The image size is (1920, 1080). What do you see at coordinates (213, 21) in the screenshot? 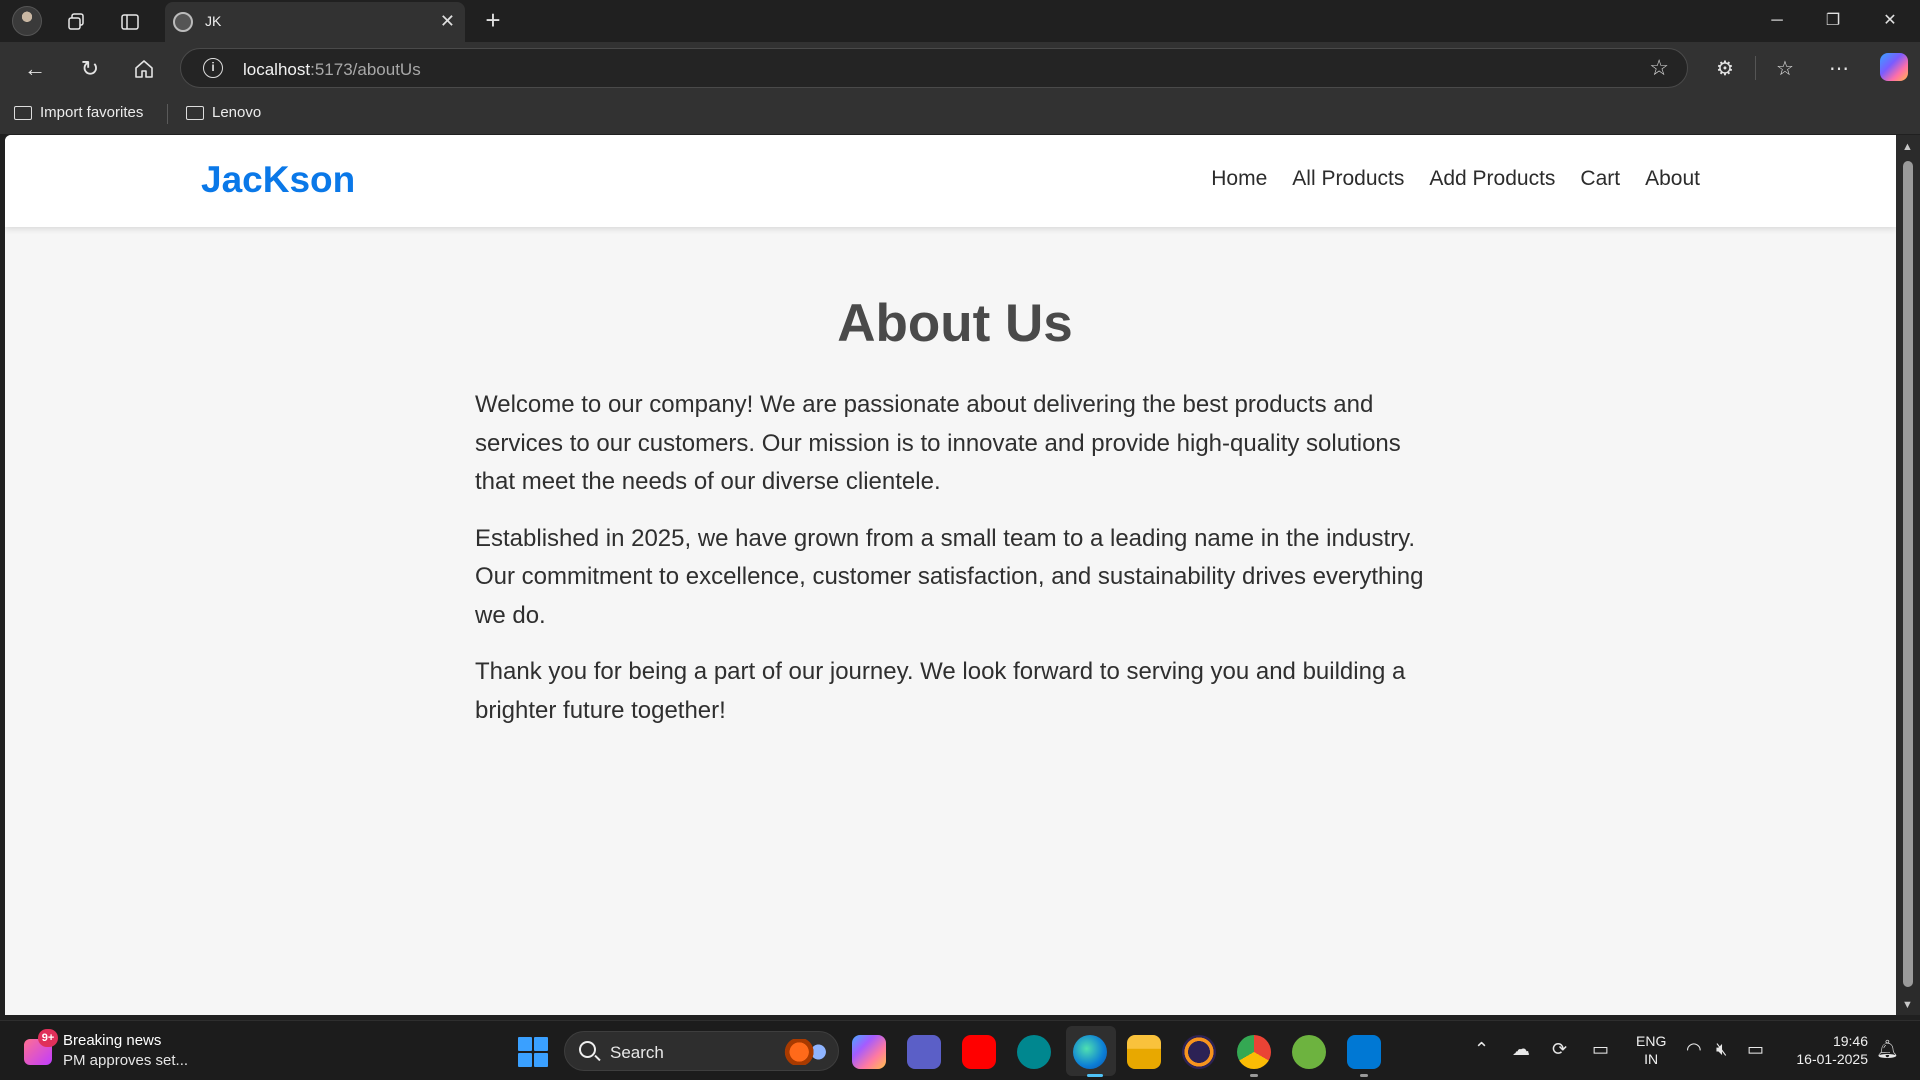
I see `tab-title: JK` at bounding box center [213, 21].